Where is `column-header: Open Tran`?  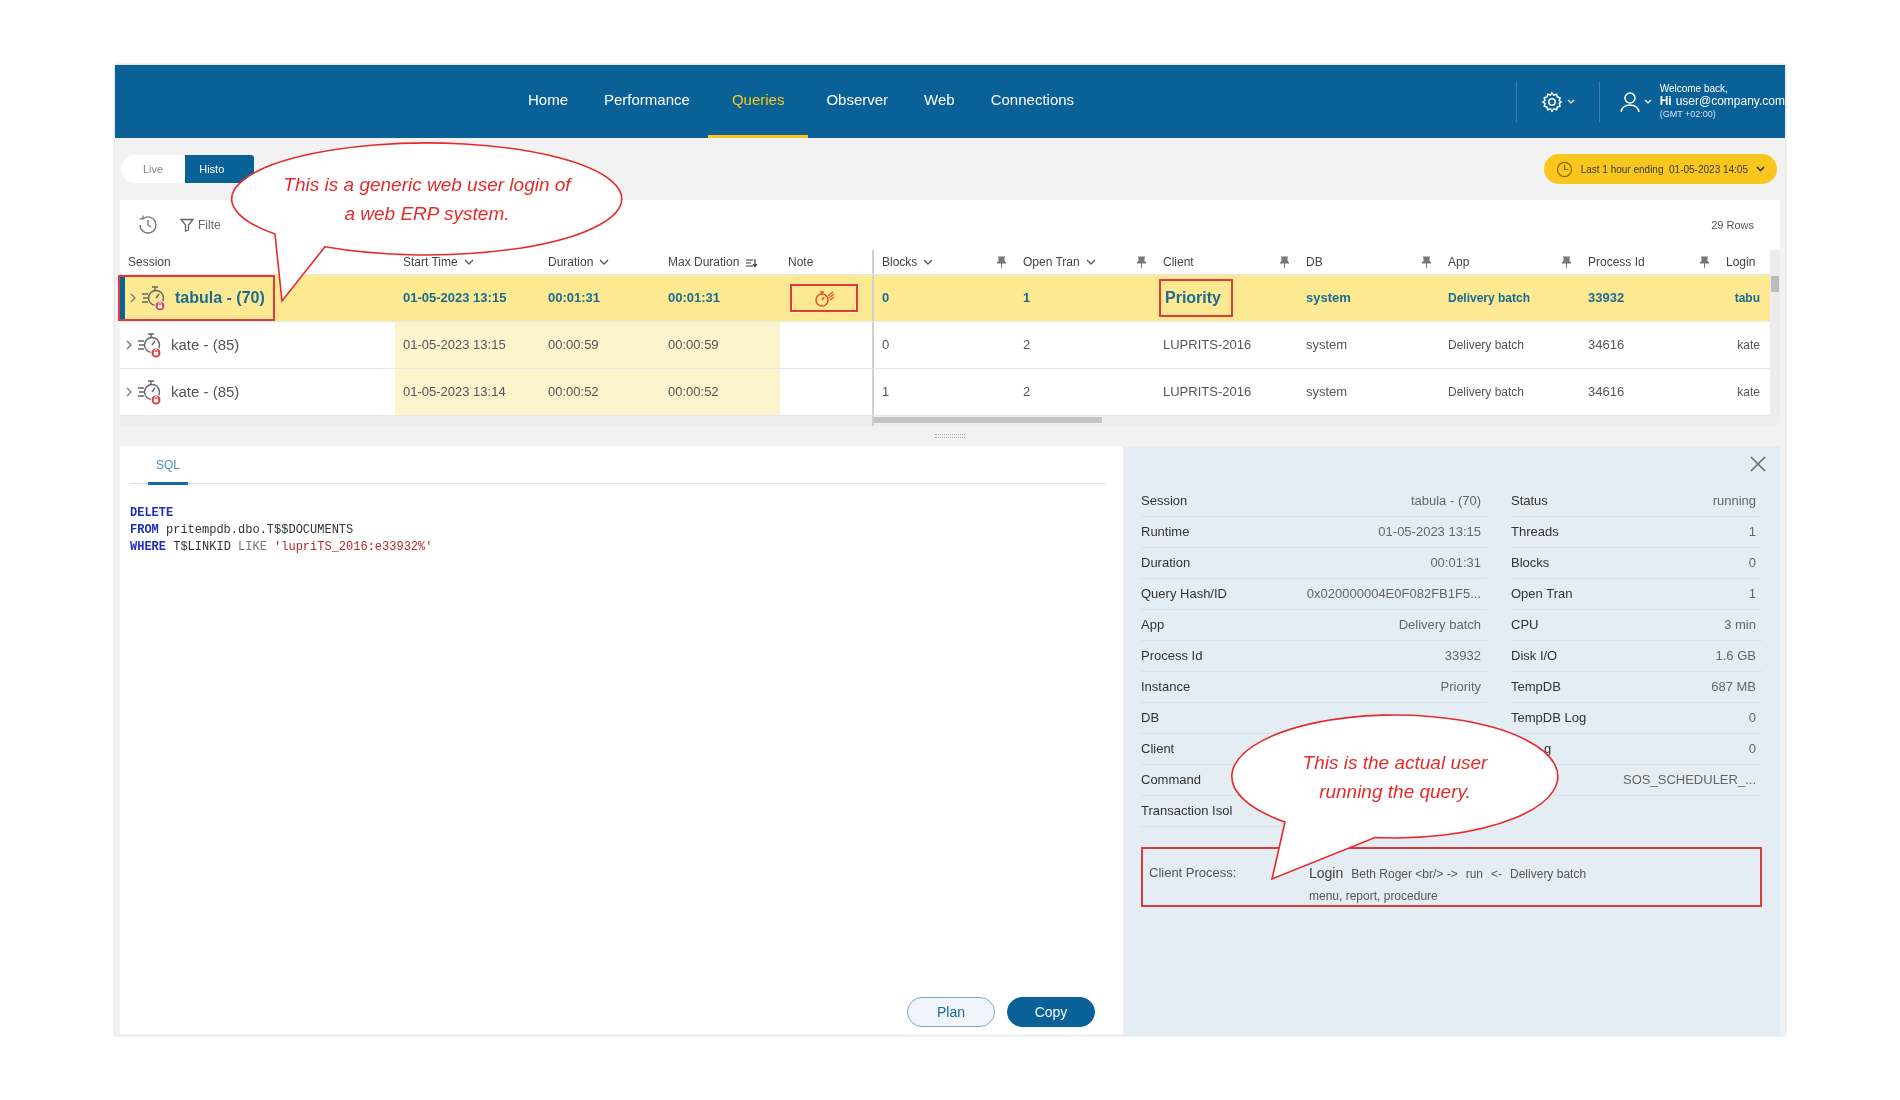
column-header: Open Tran is located at coordinates (1051, 262).